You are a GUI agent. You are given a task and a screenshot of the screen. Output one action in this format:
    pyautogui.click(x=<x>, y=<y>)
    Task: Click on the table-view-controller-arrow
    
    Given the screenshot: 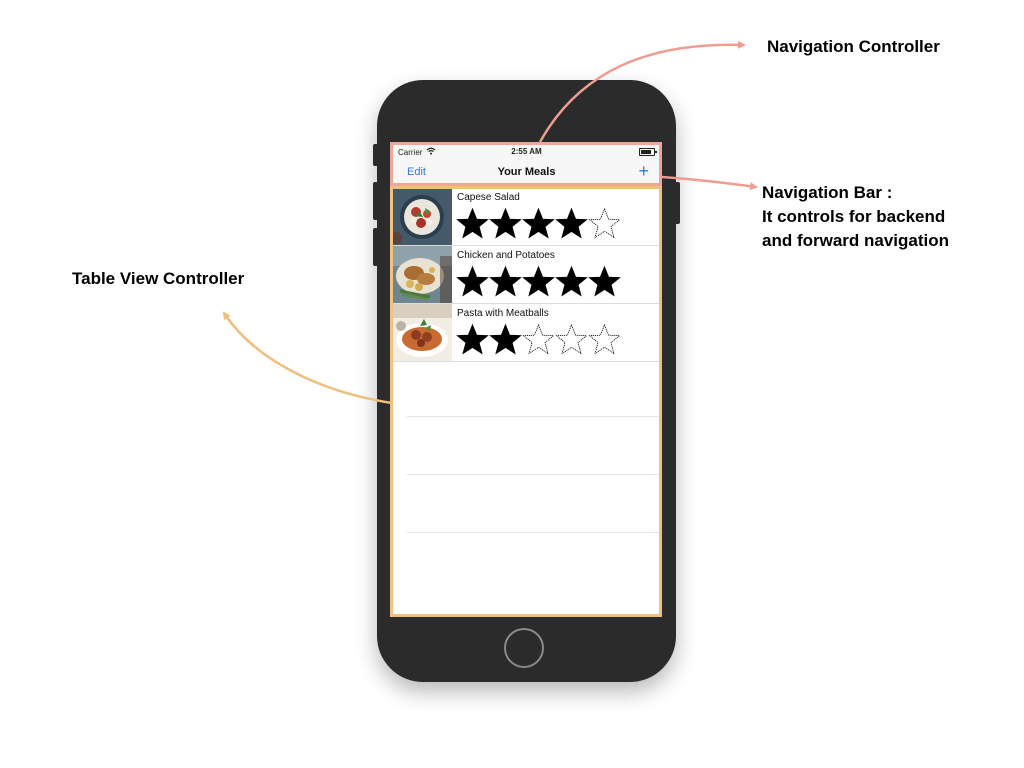 What is the action you would take?
    pyautogui.click(x=307, y=358)
    